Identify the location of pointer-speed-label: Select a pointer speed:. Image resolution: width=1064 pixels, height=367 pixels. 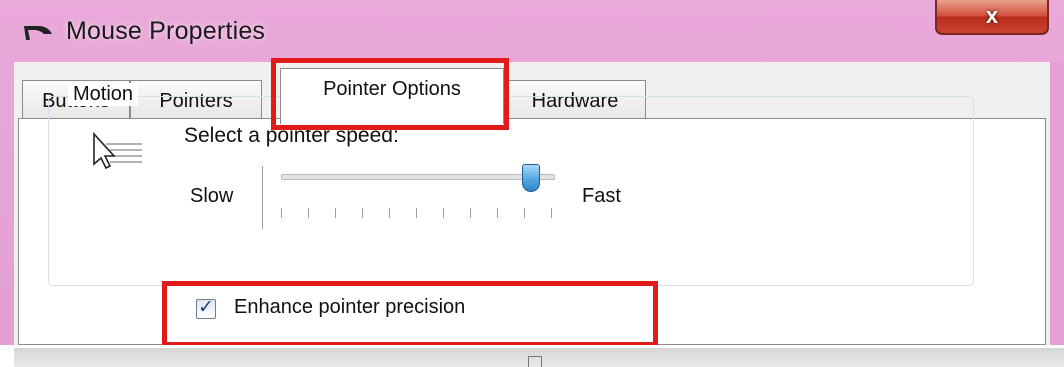
(291, 135).